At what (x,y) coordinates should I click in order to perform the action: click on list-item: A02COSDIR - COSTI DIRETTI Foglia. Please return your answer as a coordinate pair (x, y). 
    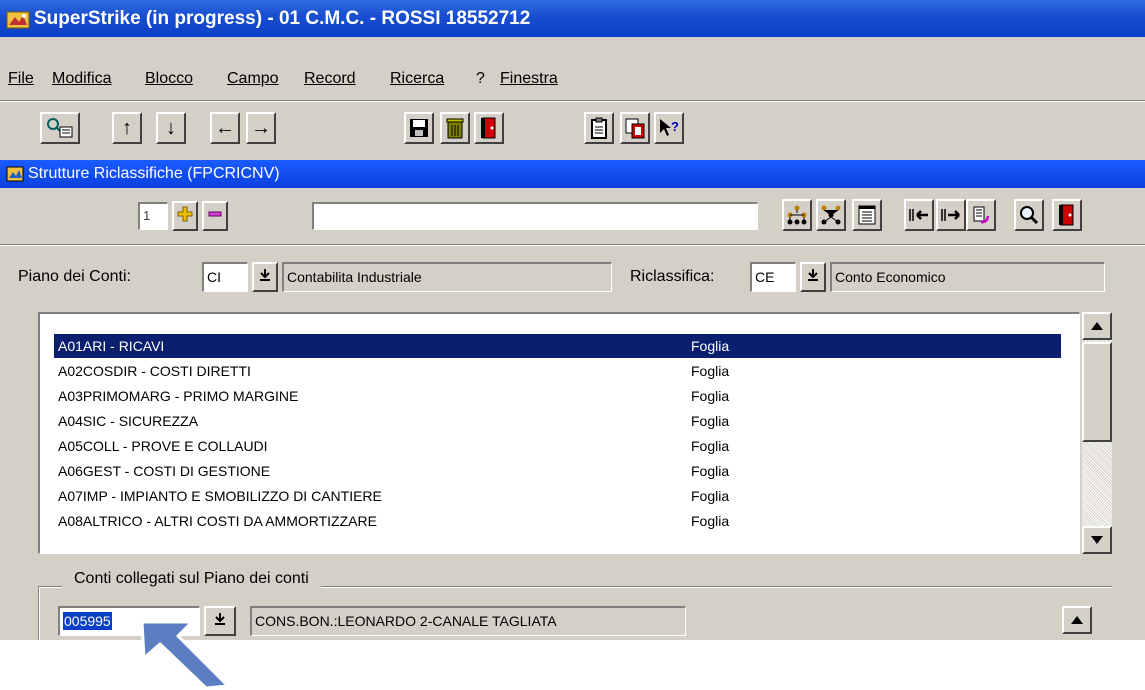
    Looking at the image, I should click on (557, 371).